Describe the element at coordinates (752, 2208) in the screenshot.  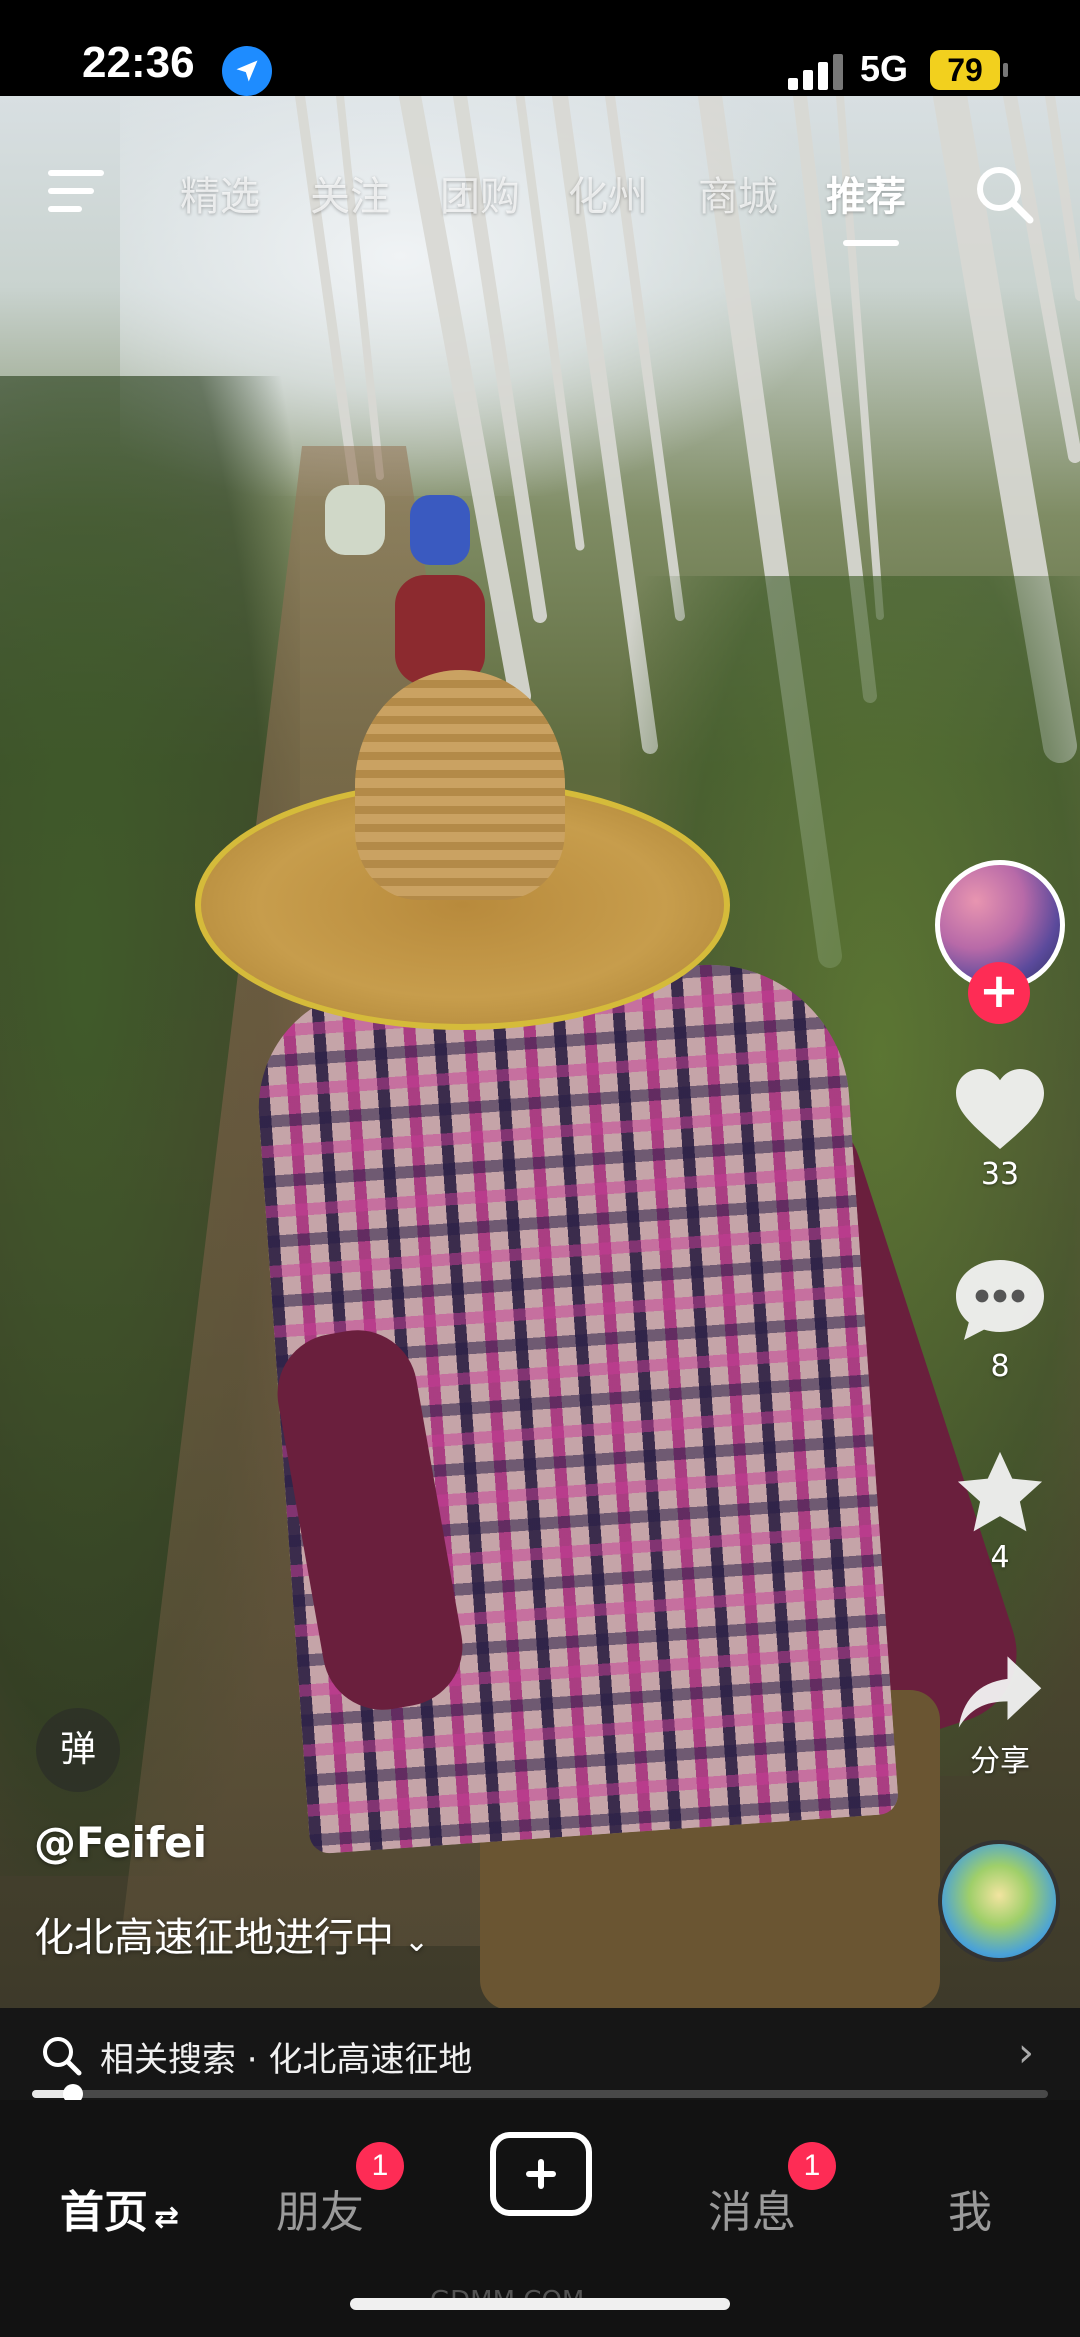
I see `nav-messages: 消息` at that location.